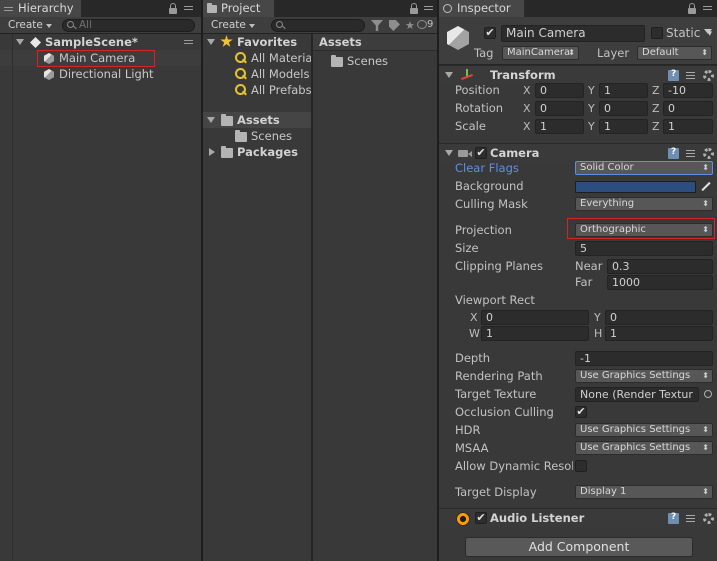  I want to click on object-name-field: Main Camera, so click(573, 33).